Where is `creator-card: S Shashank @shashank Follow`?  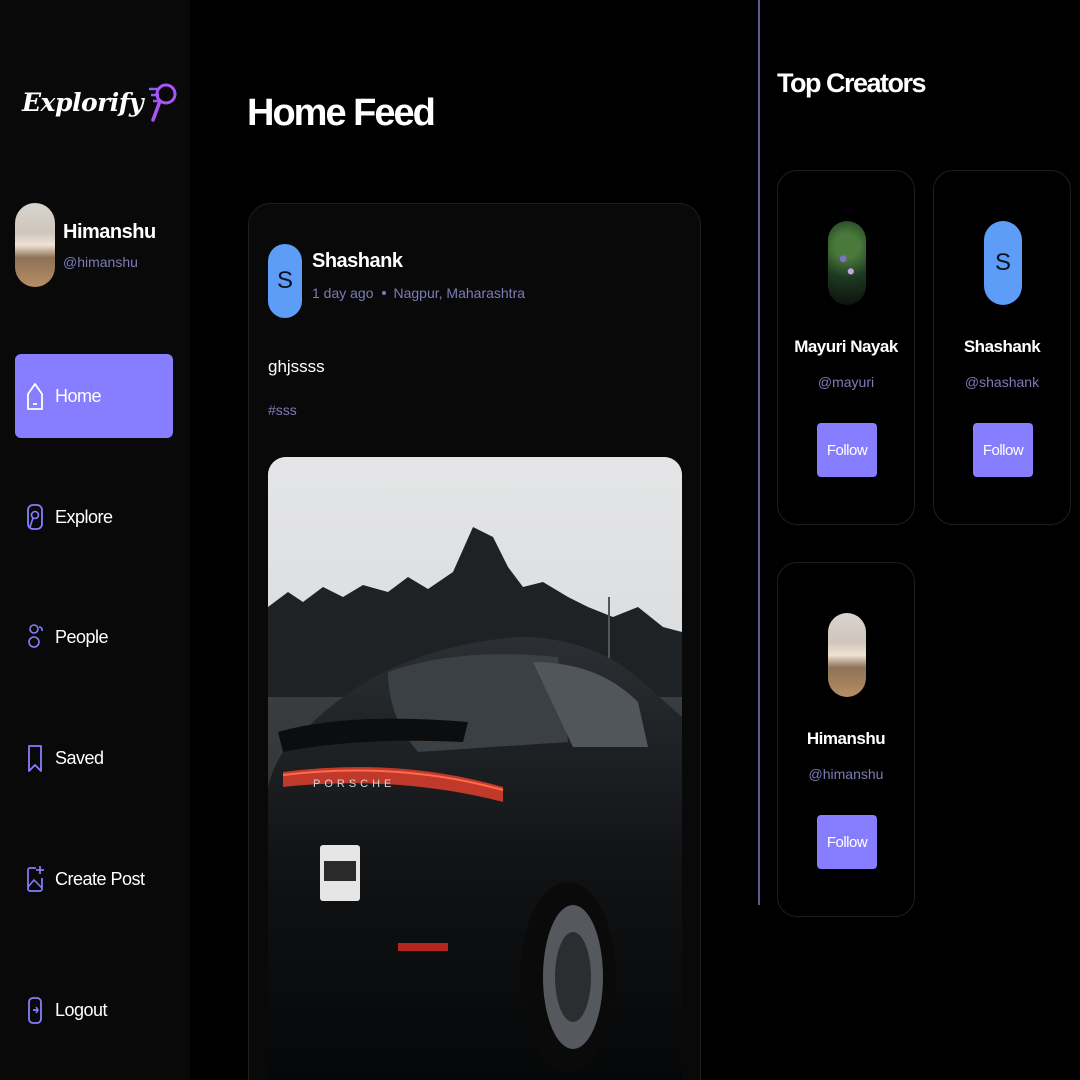 creator-card: S Shashank @shashank Follow is located at coordinates (1002, 347).